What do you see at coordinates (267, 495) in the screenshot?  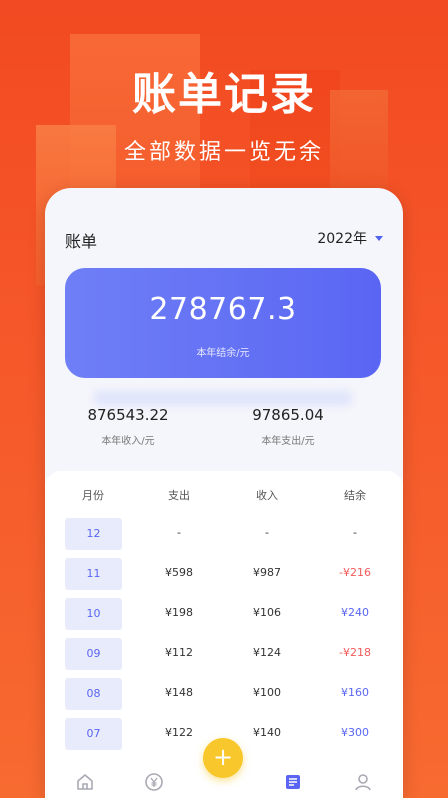 I see `header-income: 收入` at bounding box center [267, 495].